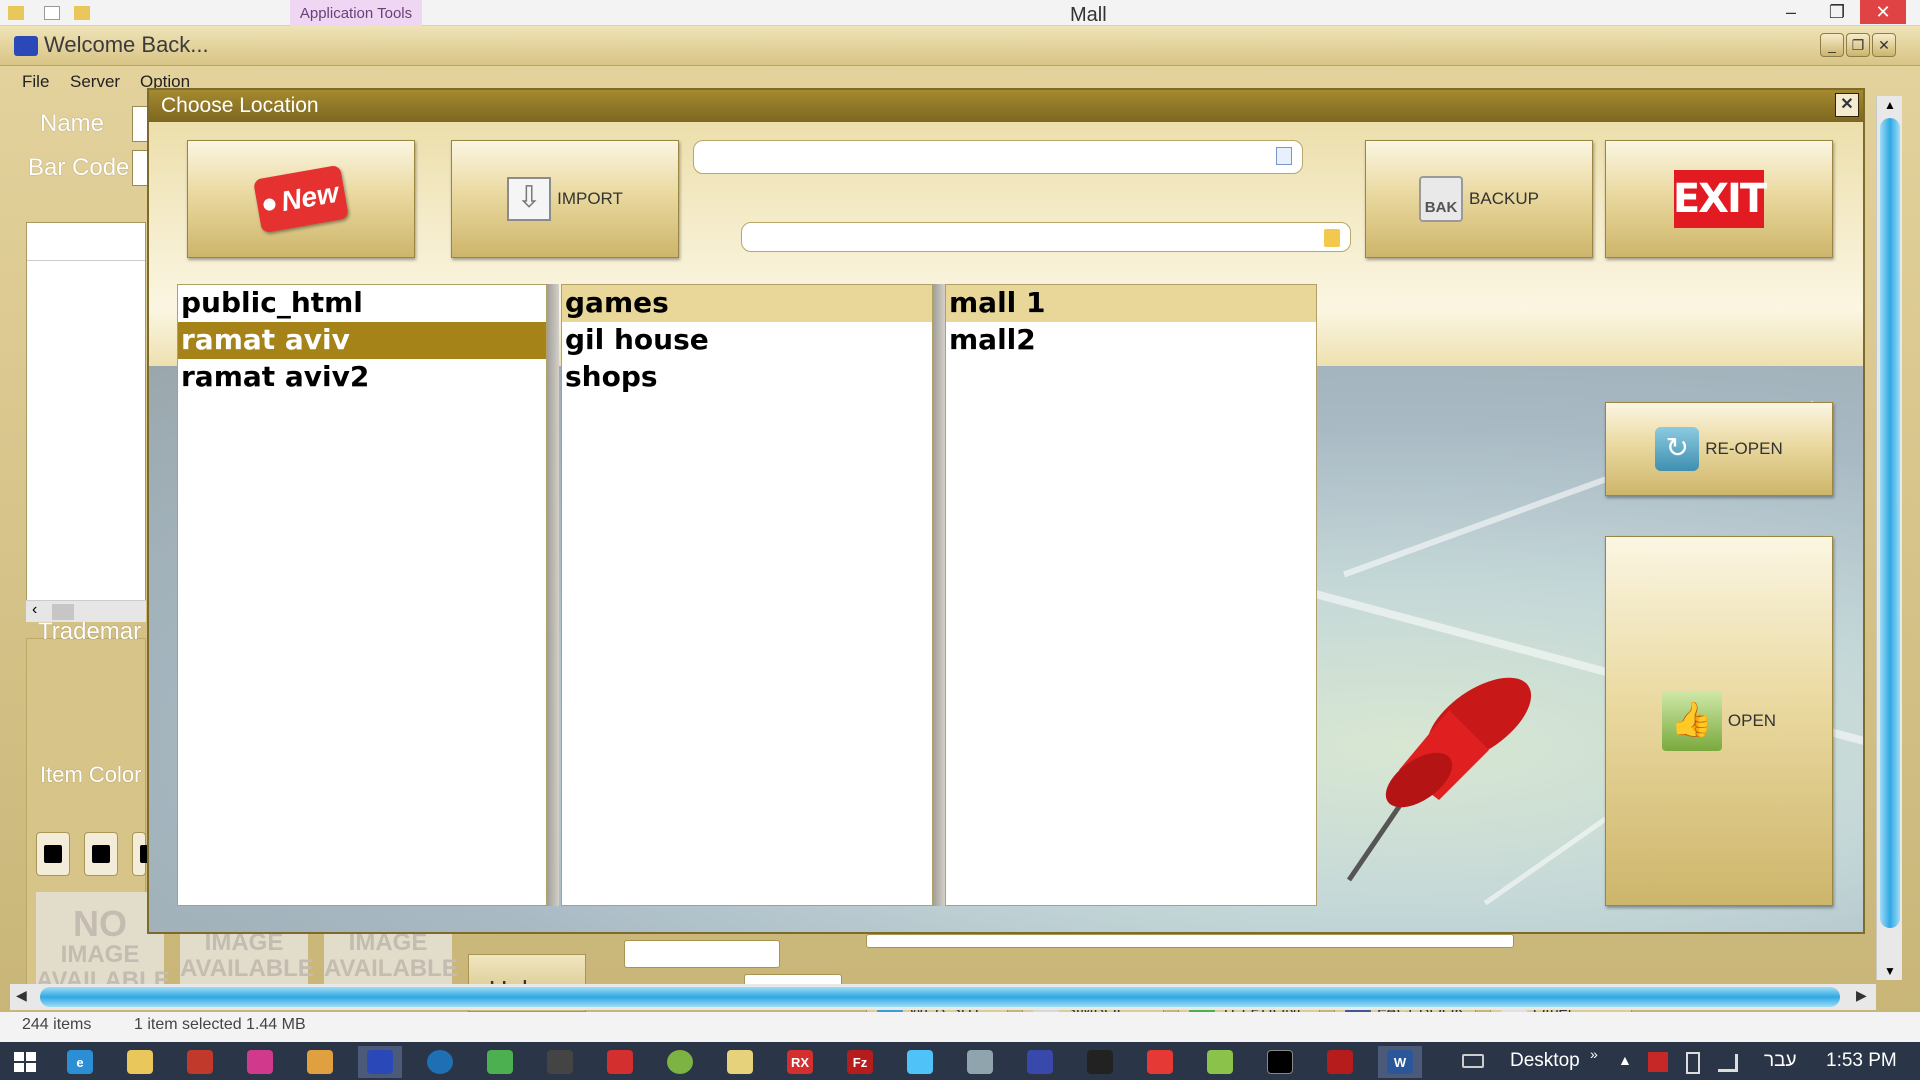  I want to click on barcode-label: Bar Code, so click(79, 167).